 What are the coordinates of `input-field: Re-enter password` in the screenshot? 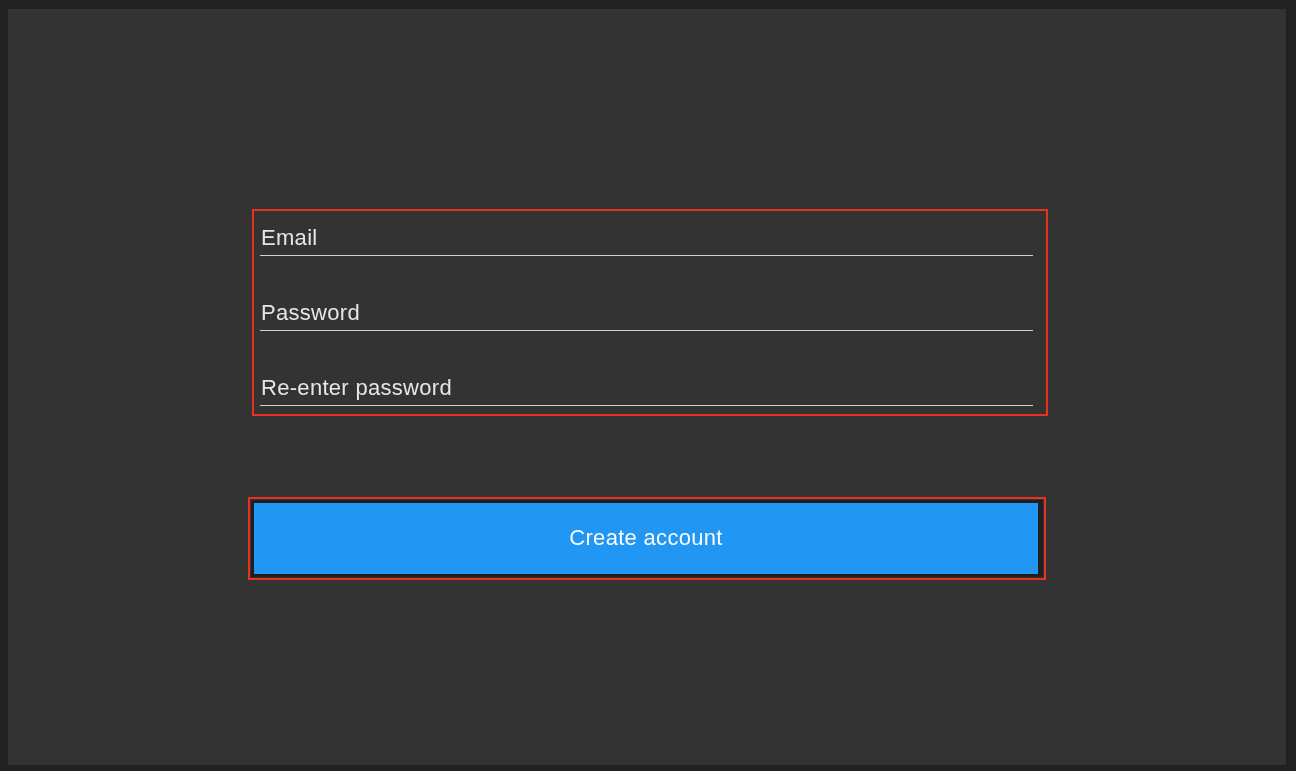 It's located at (646, 389).